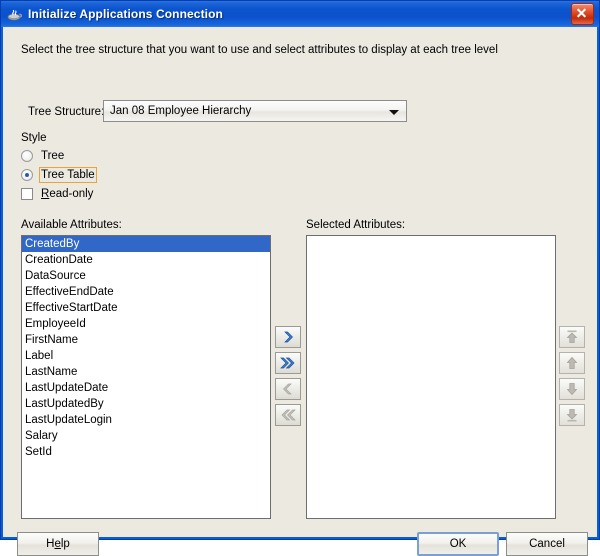 Image resolution: width=600 pixels, height=556 pixels. Describe the element at coordinates (146, 340) in the screenshot. I see `list-item: FirstName` at that location.